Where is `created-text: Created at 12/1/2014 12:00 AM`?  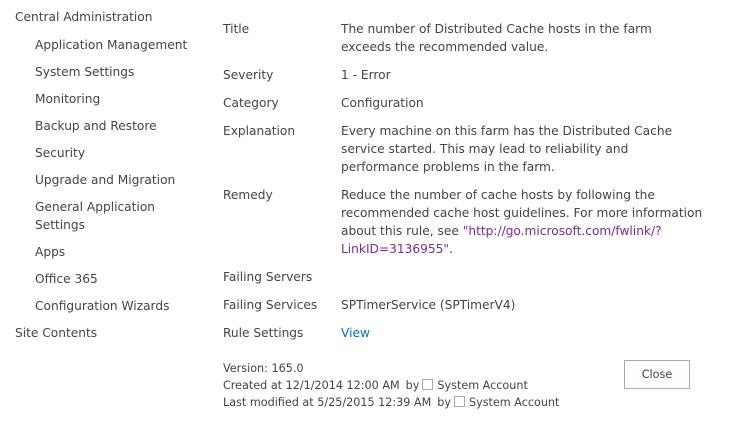 created-text: Created at 12/1/2014 12:00 AM is located at coordinates (311, 385).